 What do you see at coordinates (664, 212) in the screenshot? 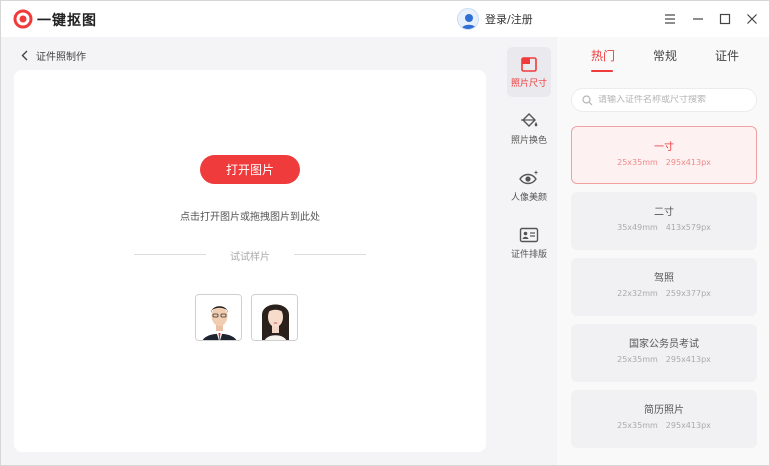
I see `size-name: 二寸` at bounding box center [664, 212].